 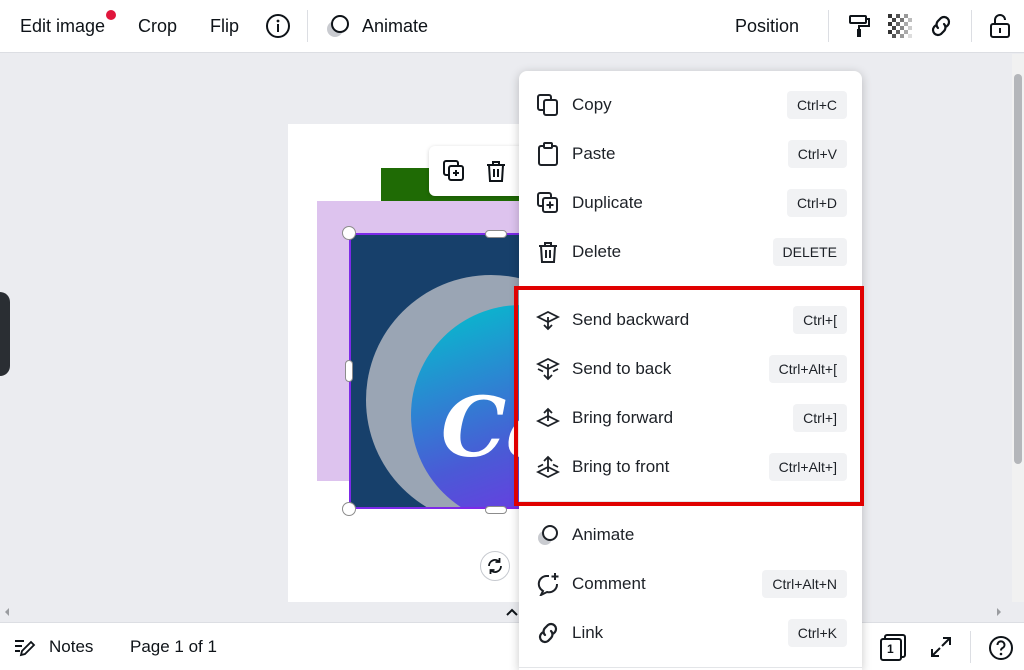 What do you see at coordinates (816, 203) in the screenshot?
I see `shortcut-badge: Ctrl+D` at bounding box center [816, 203].